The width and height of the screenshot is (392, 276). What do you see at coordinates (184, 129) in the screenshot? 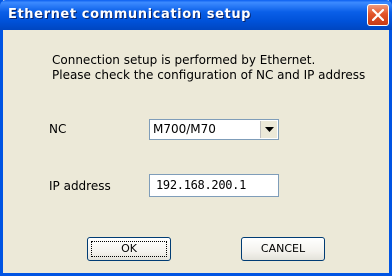
I see `nc-select-value: M700/M70` at bounding box center [184, 129].